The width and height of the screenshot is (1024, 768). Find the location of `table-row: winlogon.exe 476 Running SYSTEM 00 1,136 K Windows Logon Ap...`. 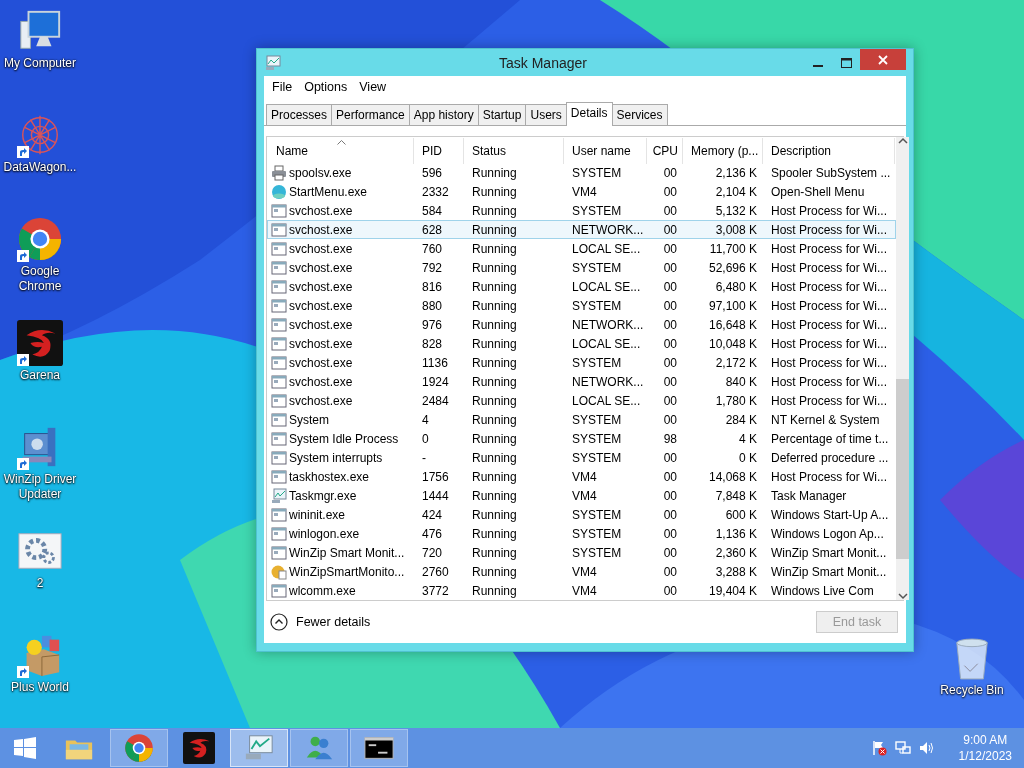

table-row: winlogon.exe 476 Running SYSTEM 00 1,136 K Windows Logon Ap... is located at coordinates (581, 533).